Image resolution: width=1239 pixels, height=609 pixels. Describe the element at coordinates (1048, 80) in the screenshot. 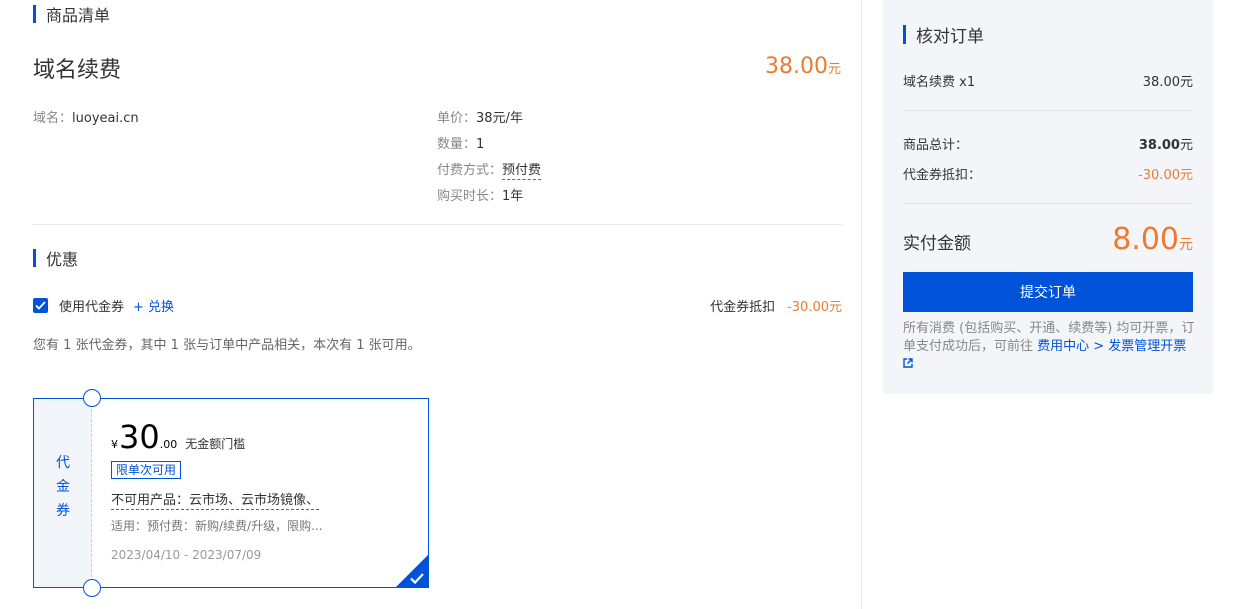

I see `order-item-row: 域名续费 x1 38.00元` at that location.